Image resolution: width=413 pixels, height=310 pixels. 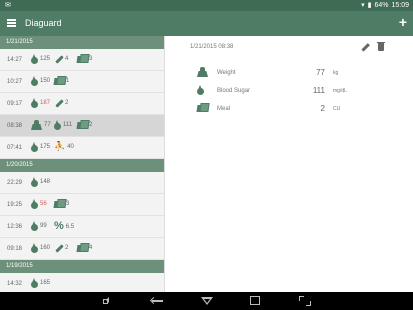 What do you see at coordinates (336, 73) in the screenshot?
I see `detail-unit: kg` at bounding box center [336, 73].